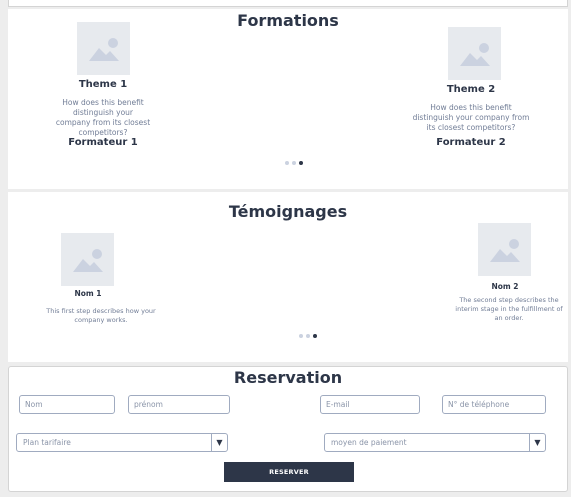 The width and height of the screenshot is (571, 497). I want to click on temoignages-carousel-dots, so click(308, 336).